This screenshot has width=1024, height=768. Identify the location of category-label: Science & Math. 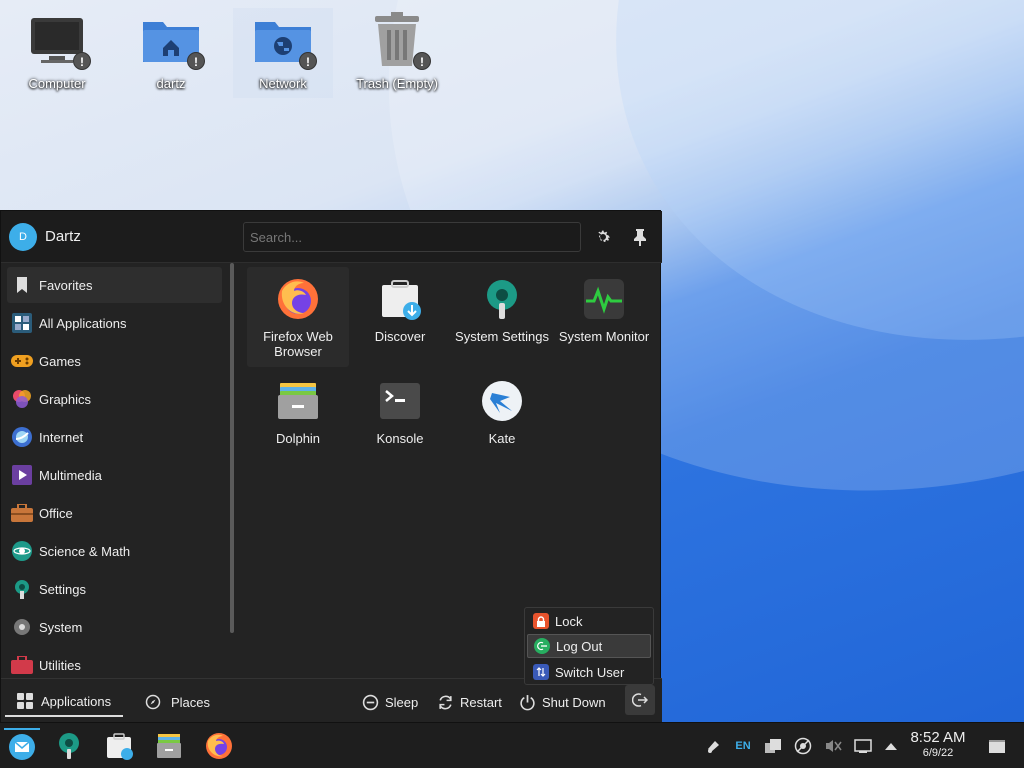
(85, 551).